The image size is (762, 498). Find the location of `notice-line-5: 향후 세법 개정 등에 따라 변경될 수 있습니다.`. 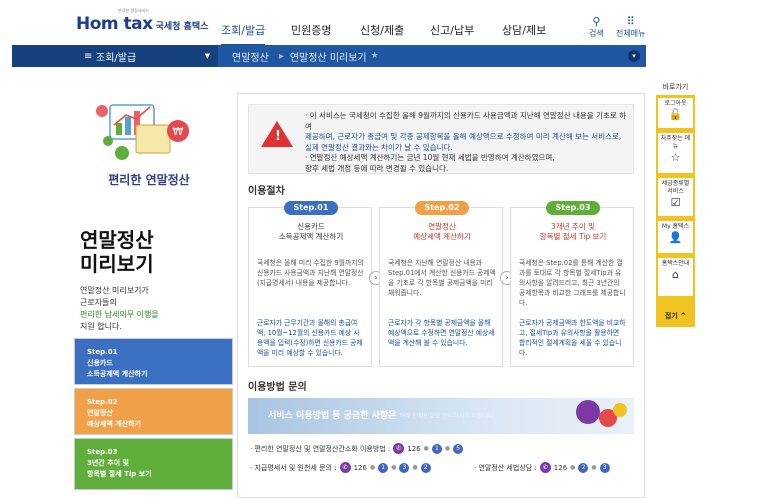

notice-line-5: 향후 세법 개정 등에 따라 변경될 수 있습니다. is located at coordinates (377, 168).